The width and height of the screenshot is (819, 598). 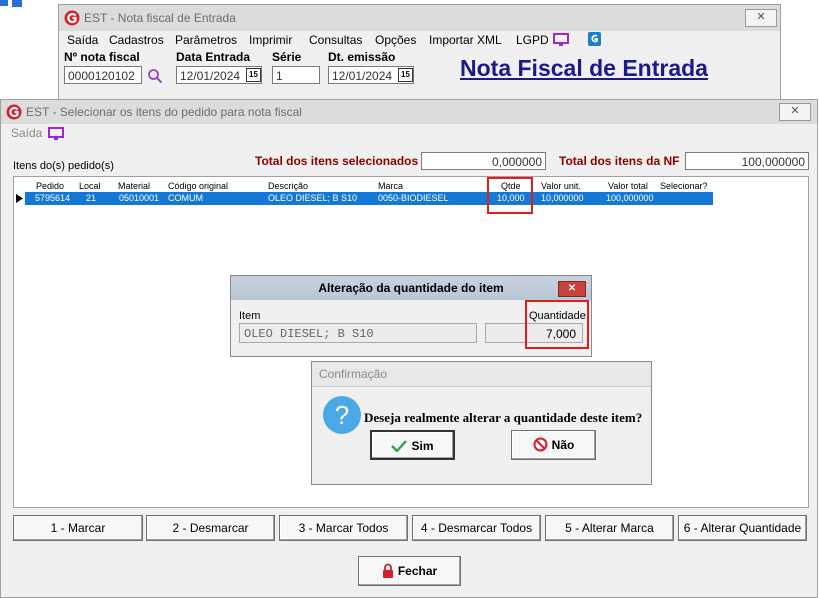 What do you see at coordinates (619, 161) in the screenshot?
I see `total-nf-label: Total dos itens da NF` at bounding box center [619, 161].